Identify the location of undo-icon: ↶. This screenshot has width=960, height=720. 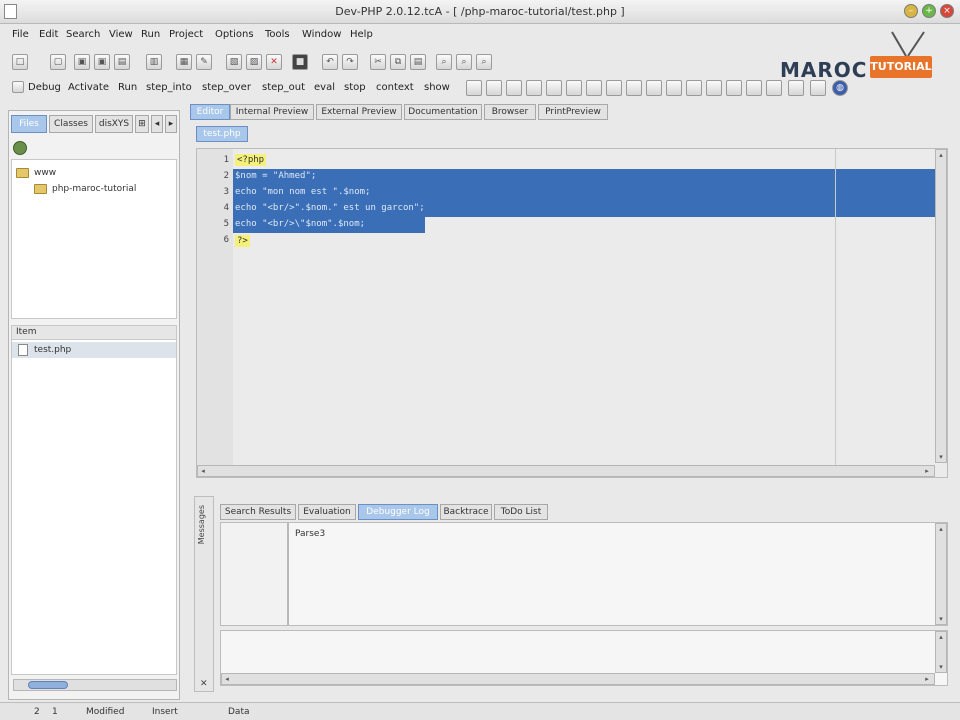
(330, 62).